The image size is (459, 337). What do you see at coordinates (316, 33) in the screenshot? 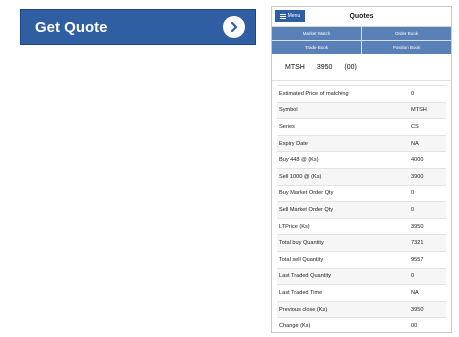
I see `tab-market-watch: Market Watch` at bounding box center [316, 33].